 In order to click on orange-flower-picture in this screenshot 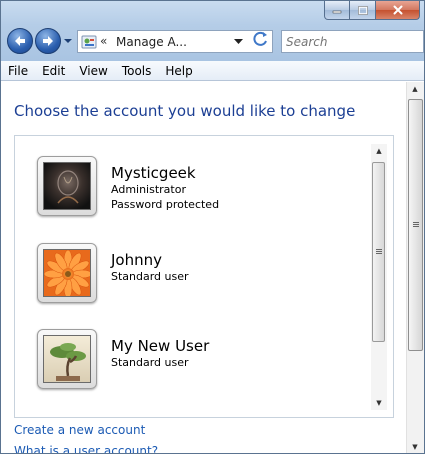, I will do `click(67, 273)`.